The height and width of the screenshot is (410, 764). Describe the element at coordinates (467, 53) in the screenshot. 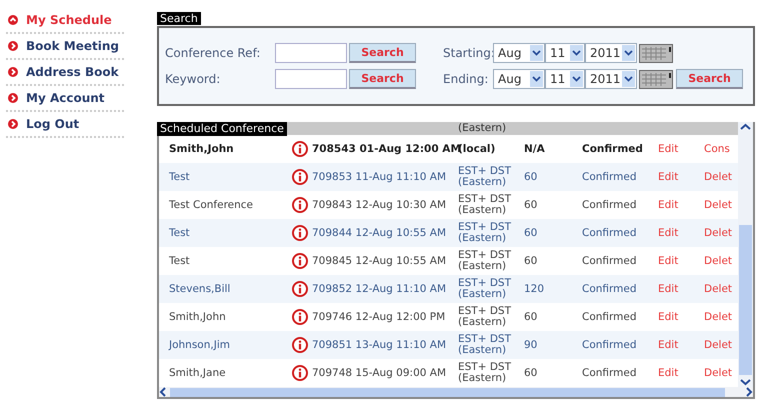

I see `date-label: Starting:` at that location.